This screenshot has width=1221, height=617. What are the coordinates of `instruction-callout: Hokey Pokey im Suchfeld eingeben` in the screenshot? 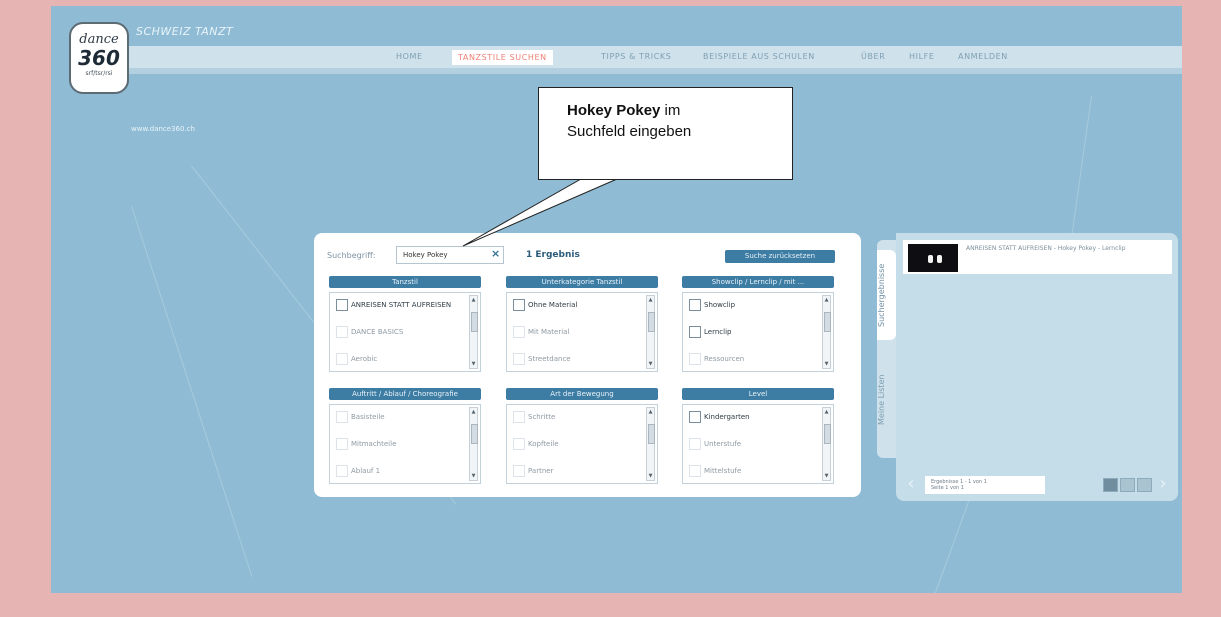 It's located at (665, 133).